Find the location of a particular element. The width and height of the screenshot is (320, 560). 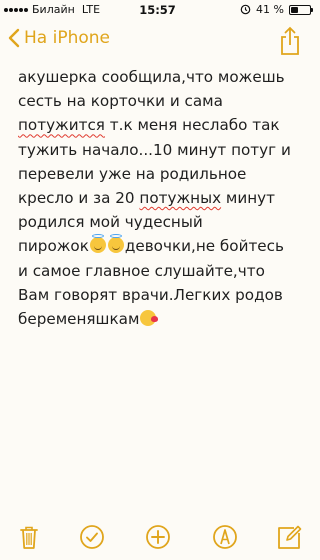

compose-button is located at coordinates (289, 537).